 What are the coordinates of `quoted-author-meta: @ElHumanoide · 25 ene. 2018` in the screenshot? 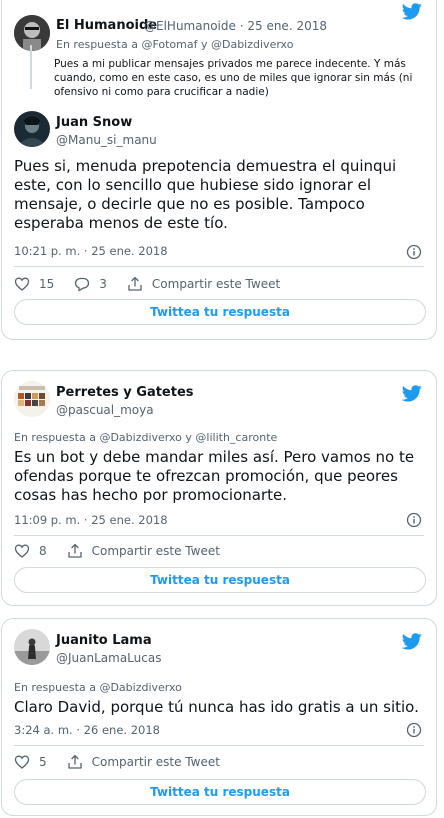 It's located at (235, 26).